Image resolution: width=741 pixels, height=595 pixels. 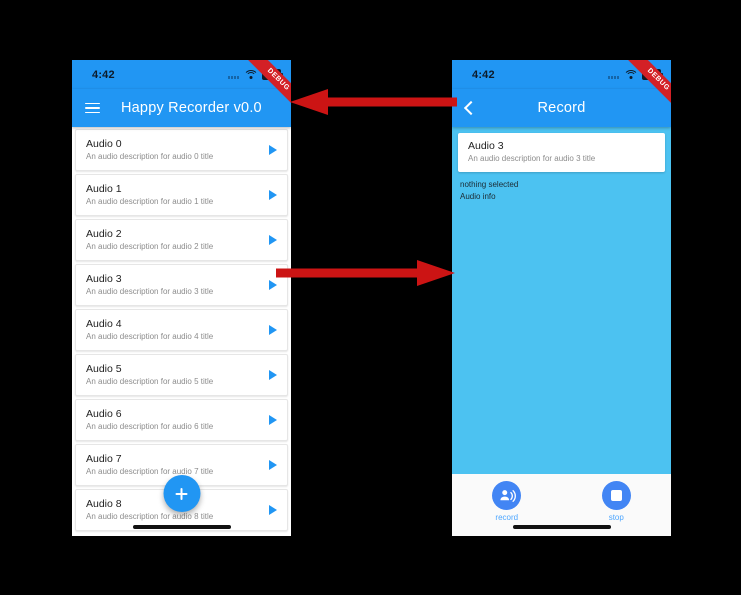 I want to click on list-item-title: Audio 6, so click(x=104, y=413).